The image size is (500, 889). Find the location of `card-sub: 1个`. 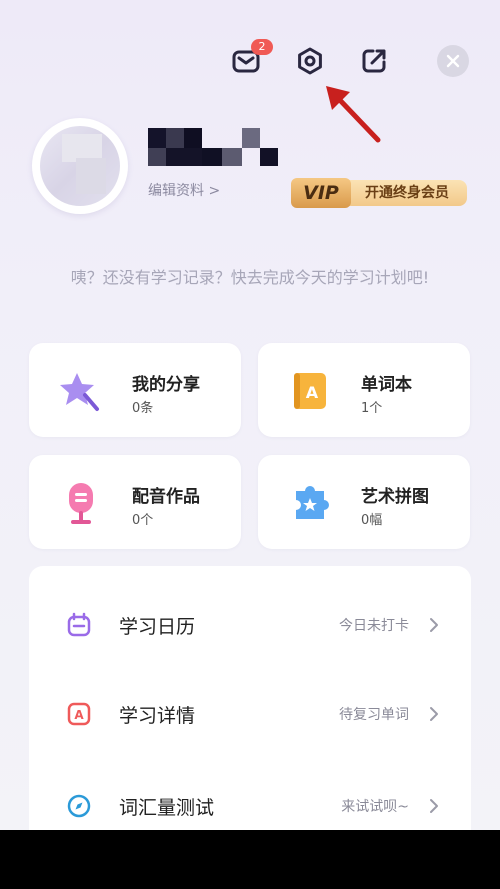

card-sub: 1个 is located at coordinates (372, 408).